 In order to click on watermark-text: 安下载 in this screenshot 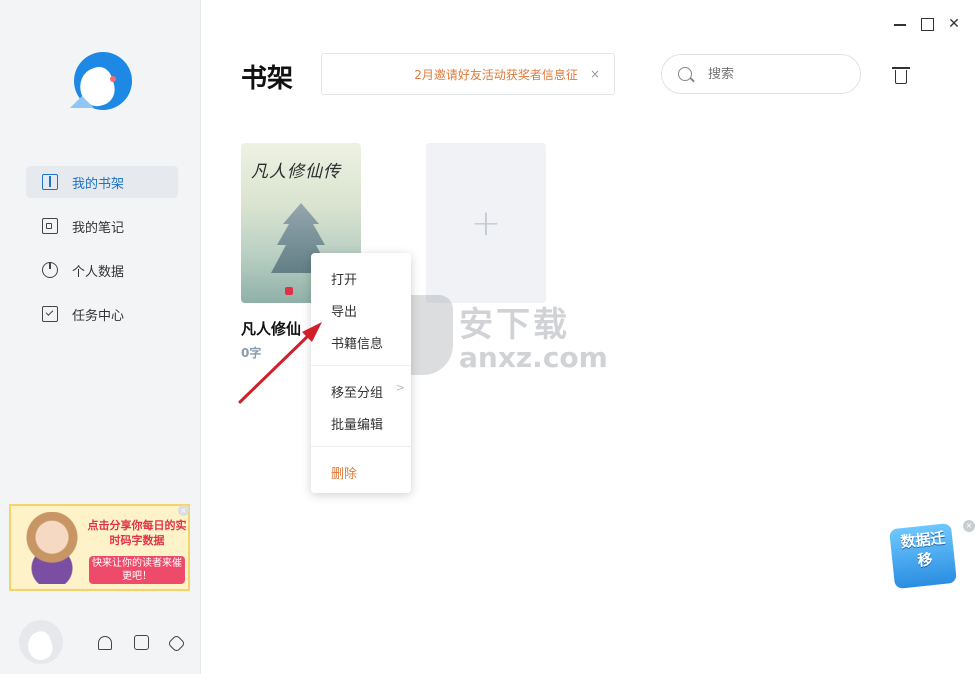, I will do `click(514, 325)`.